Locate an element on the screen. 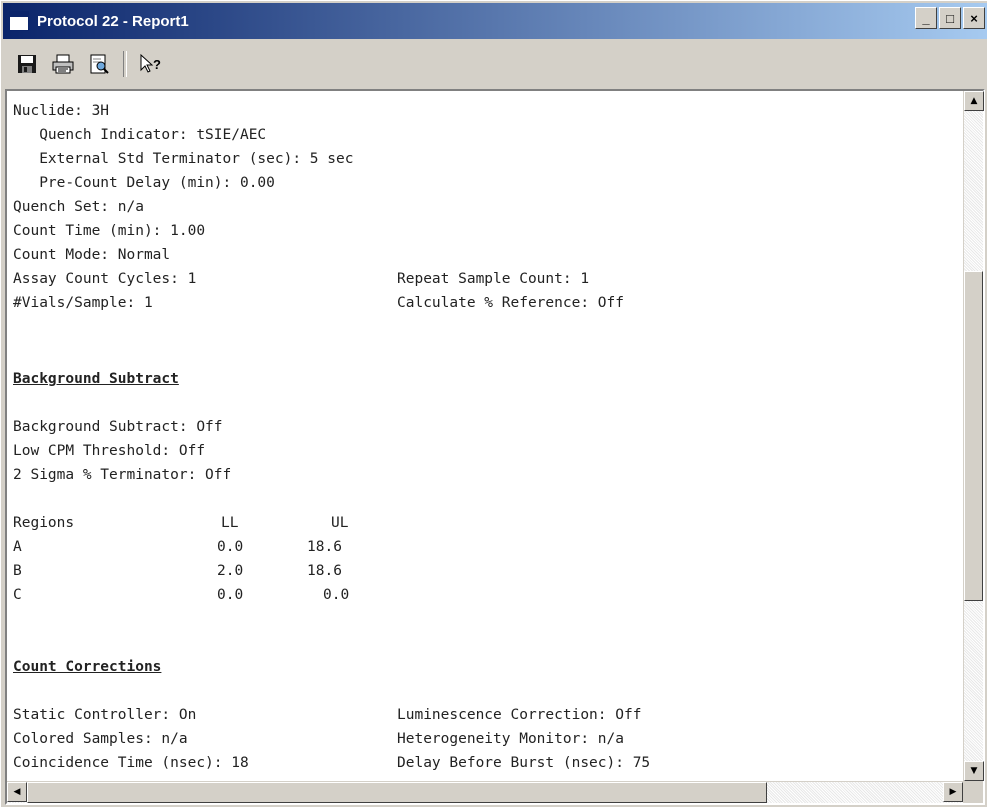 Image resolution: width=988 pixels, height=808 pixels. maximize-button: □ is located at coordinates (950, 18).